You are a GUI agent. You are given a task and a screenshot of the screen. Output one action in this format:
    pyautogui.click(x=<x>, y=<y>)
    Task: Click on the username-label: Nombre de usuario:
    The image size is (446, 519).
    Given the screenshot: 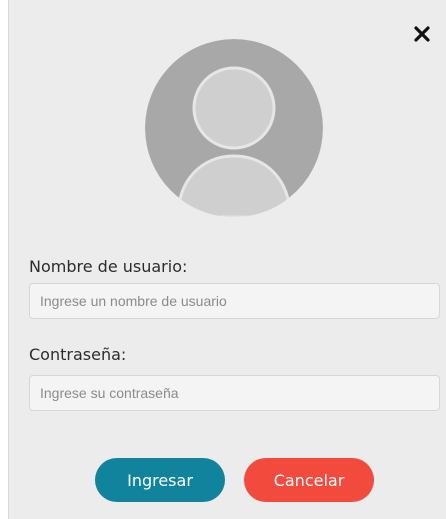 What is the action you would take?
    pyautogui.click(x=108, y=266)
    